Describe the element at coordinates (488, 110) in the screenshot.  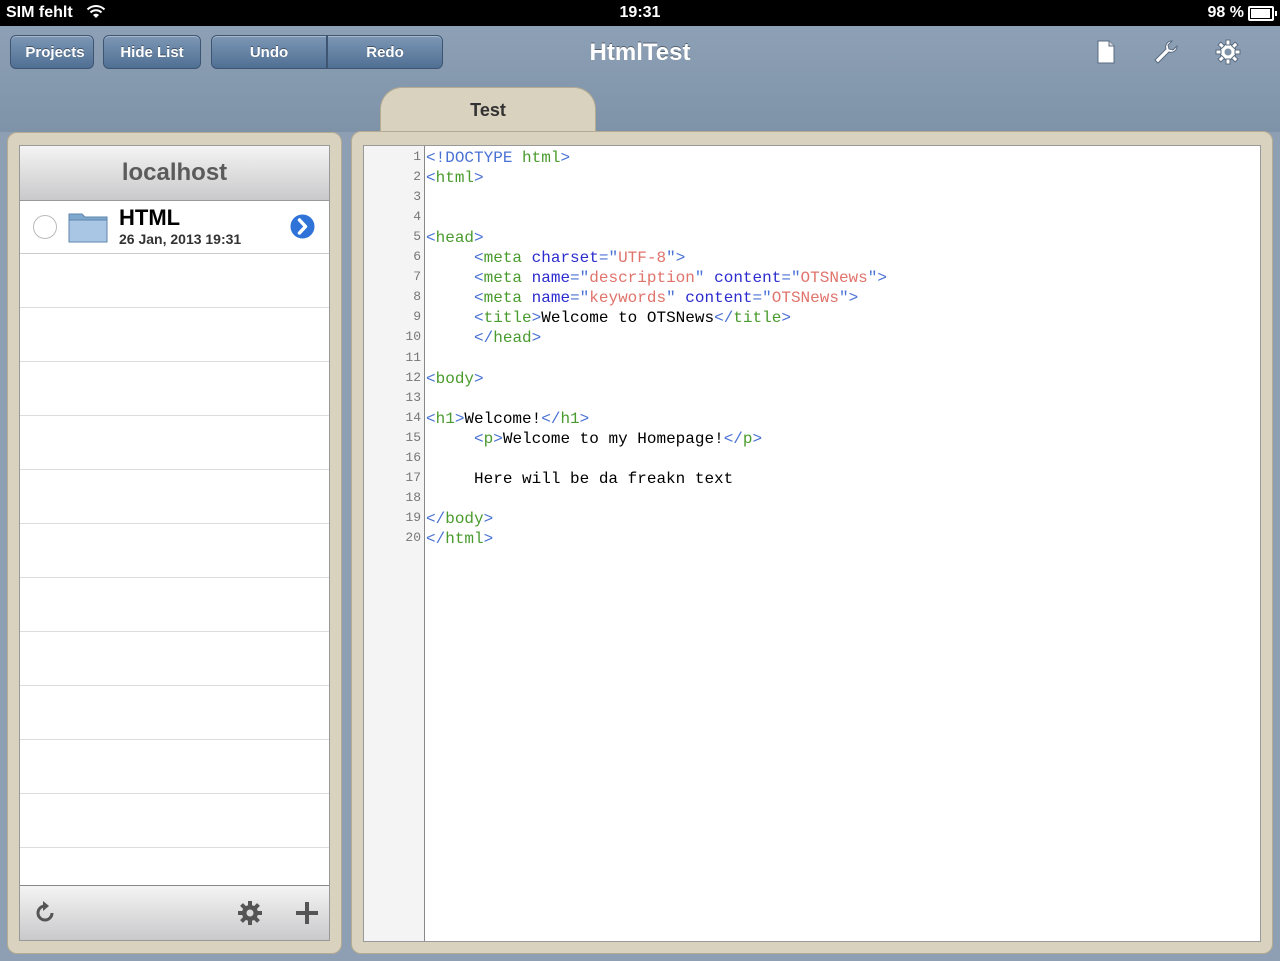
I see `tab-test: Test` at that location.